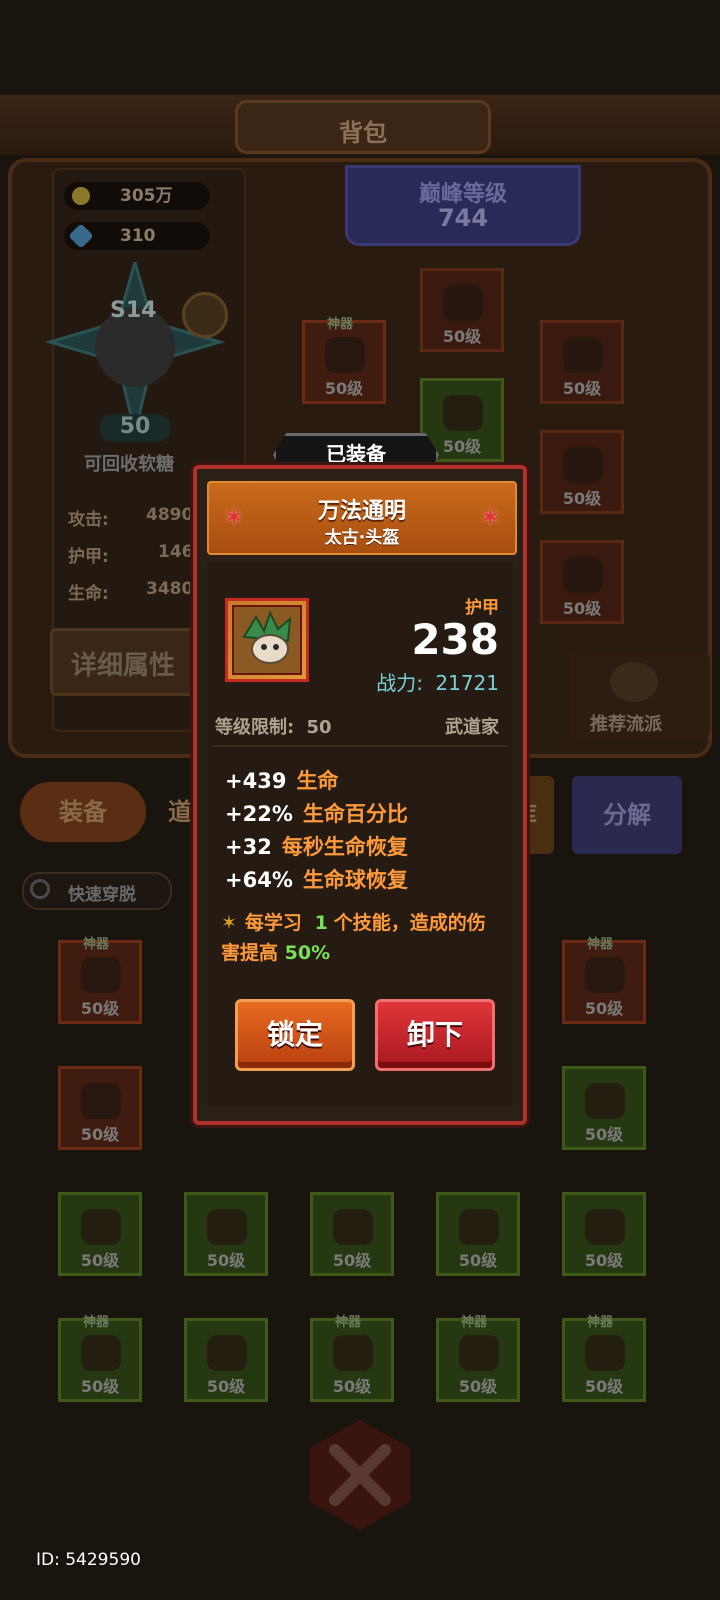 The width and height of the screenshot is (720, 1600). I want to click on lock-button: 锁定, so click(295, 1035).